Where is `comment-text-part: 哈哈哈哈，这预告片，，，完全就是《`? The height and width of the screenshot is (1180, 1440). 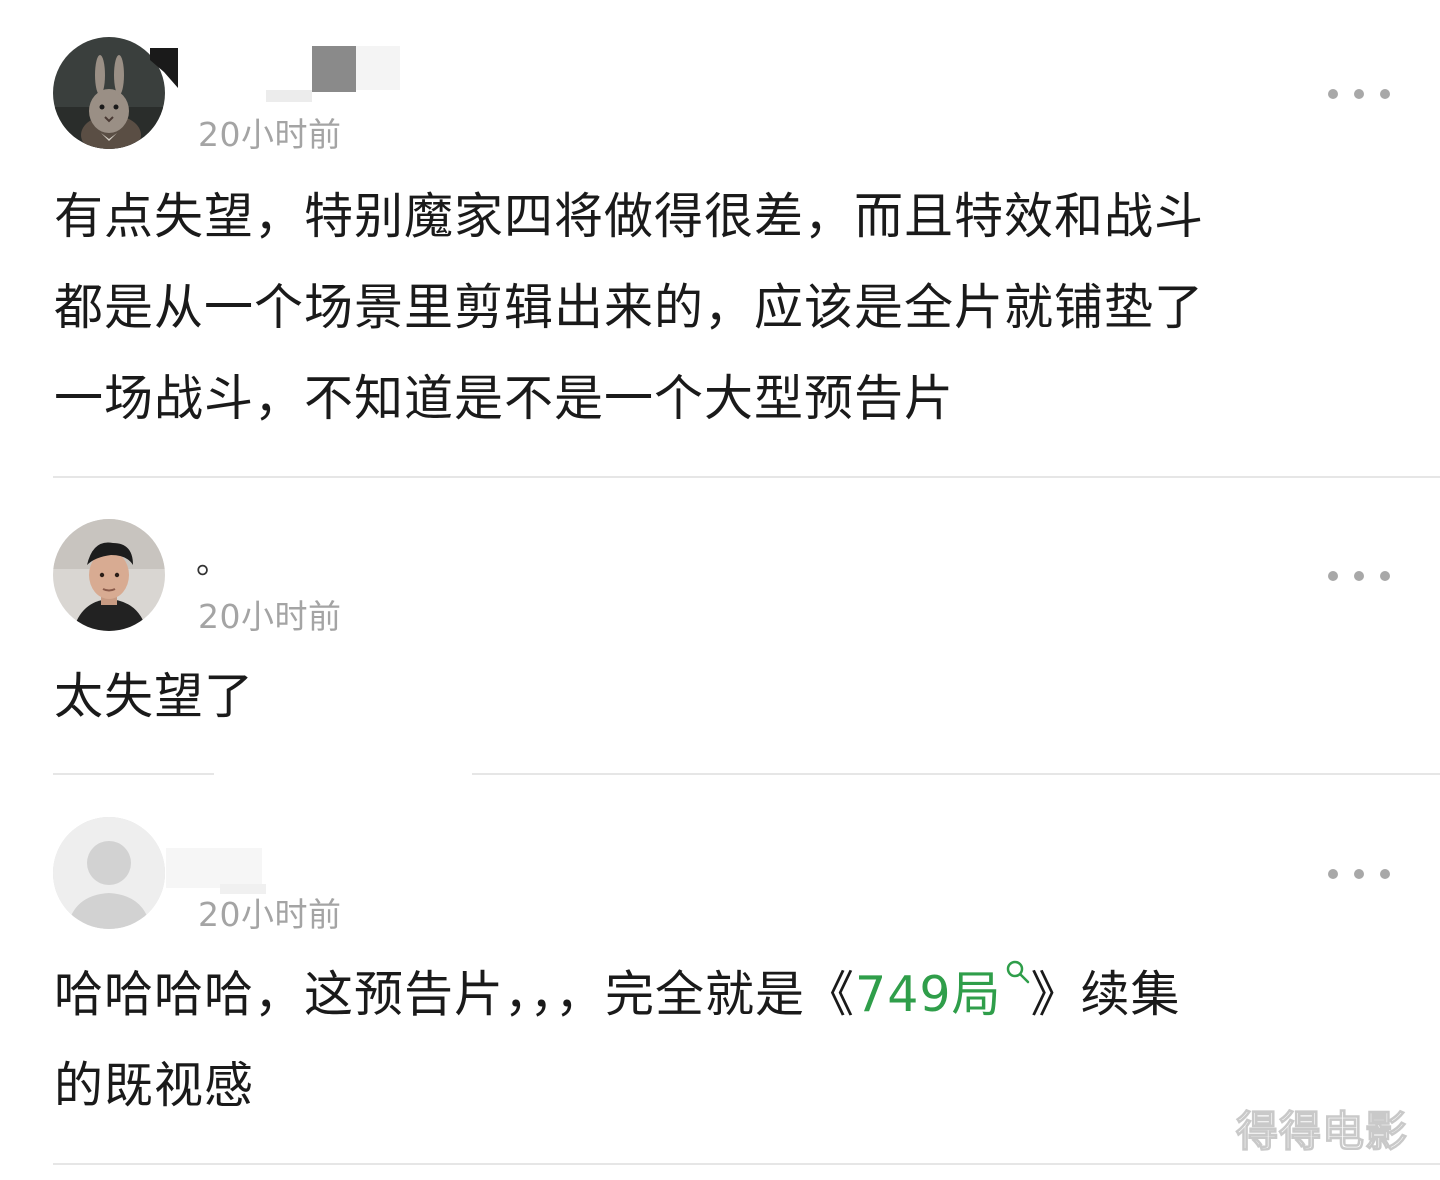 comment-text-part: 哈哈哈哈，这预告片，，，完全就是《 is located at coordinates (455, 994).